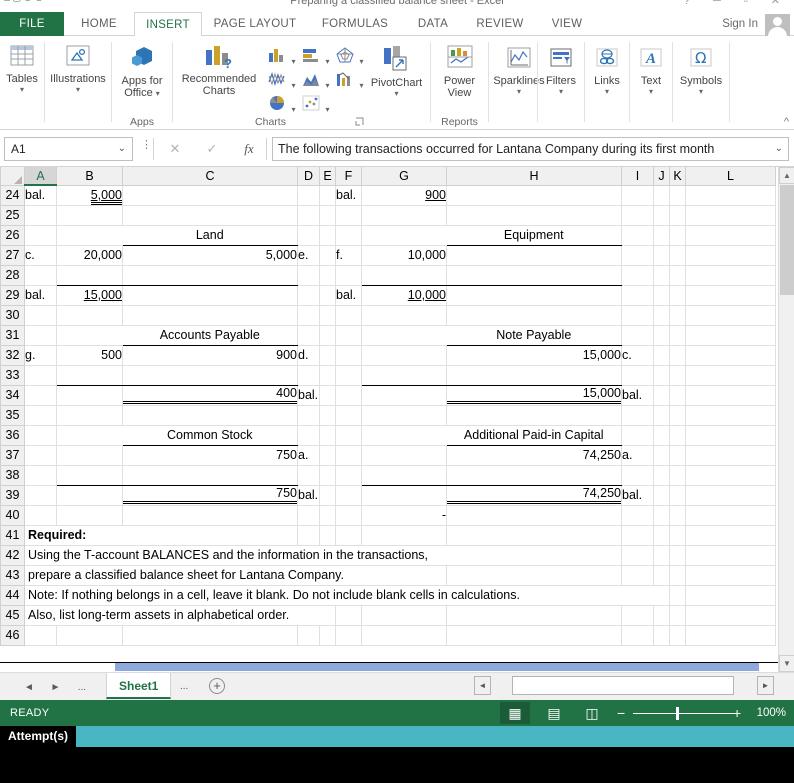  What do you see at coordinates (404, 215) in the screenshot?
I see `cell-G25` at bounding box center [404, 215].